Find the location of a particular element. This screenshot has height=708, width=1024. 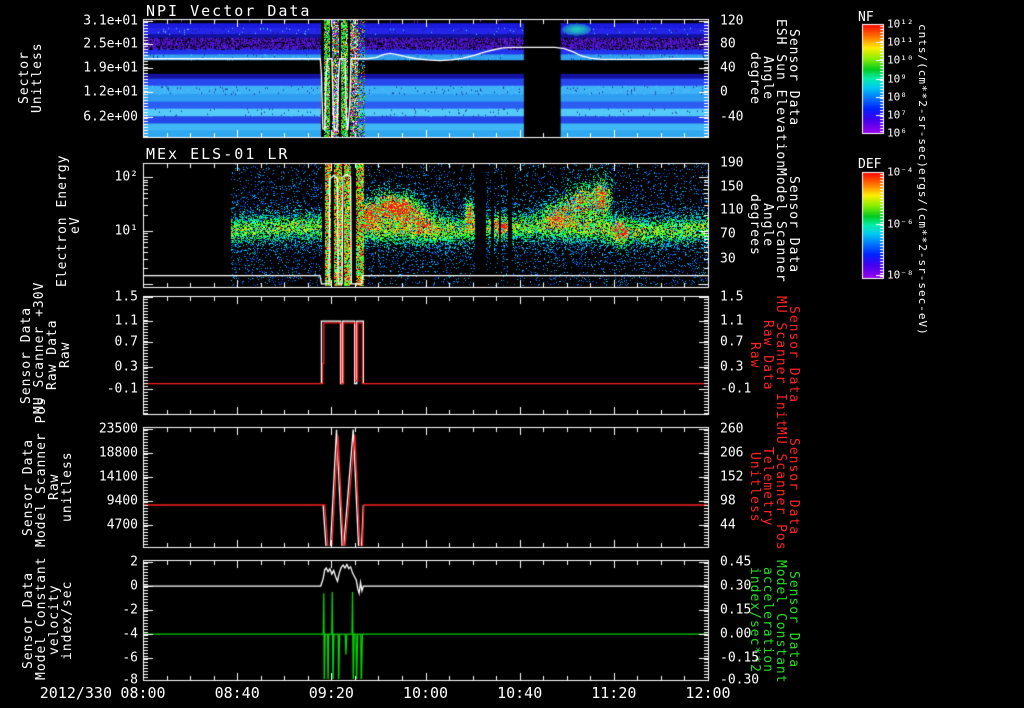

p4-right-tick-label: 152 is located at coordinates (732, 477).